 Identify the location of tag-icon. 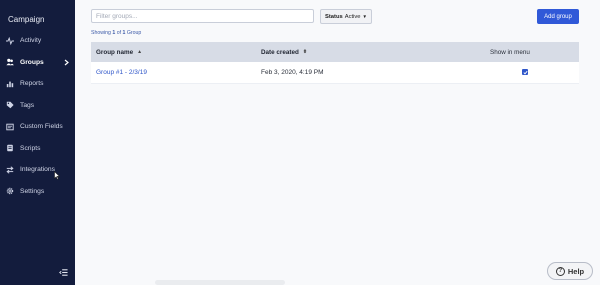
(10, 105).